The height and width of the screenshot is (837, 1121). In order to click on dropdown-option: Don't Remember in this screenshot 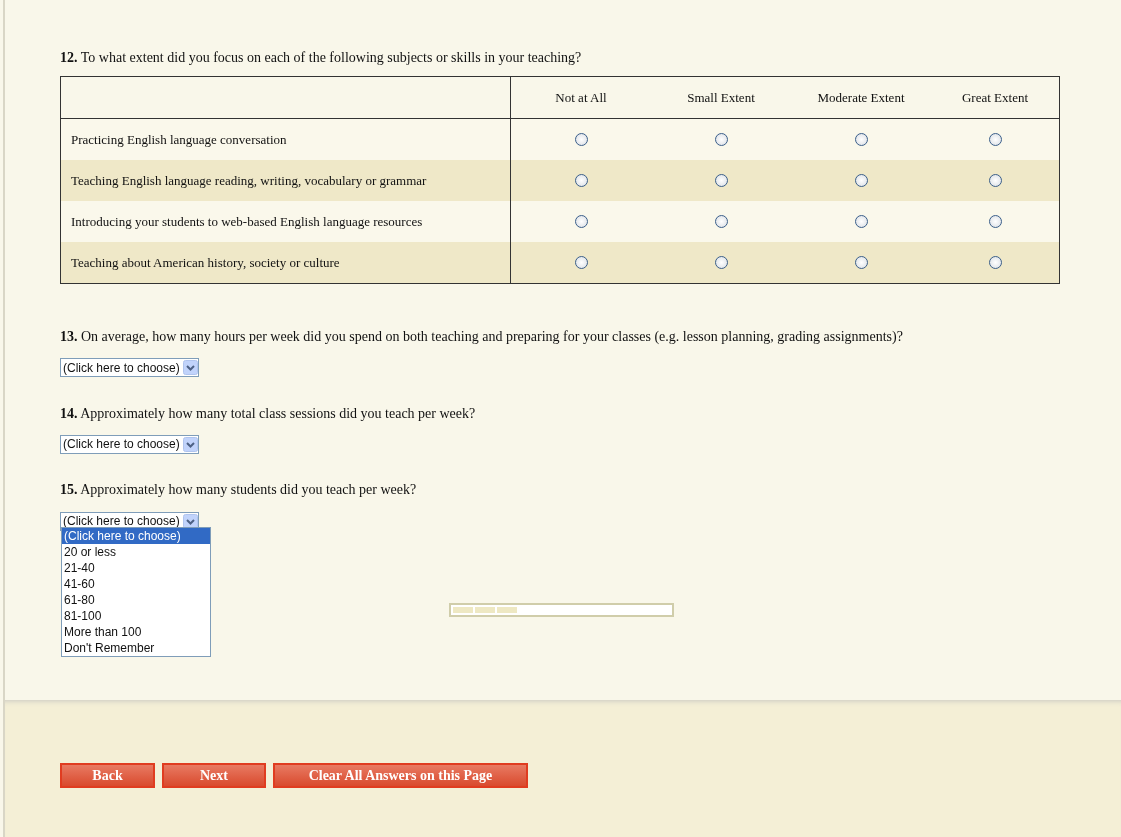, I will do `click(136, 648)`.